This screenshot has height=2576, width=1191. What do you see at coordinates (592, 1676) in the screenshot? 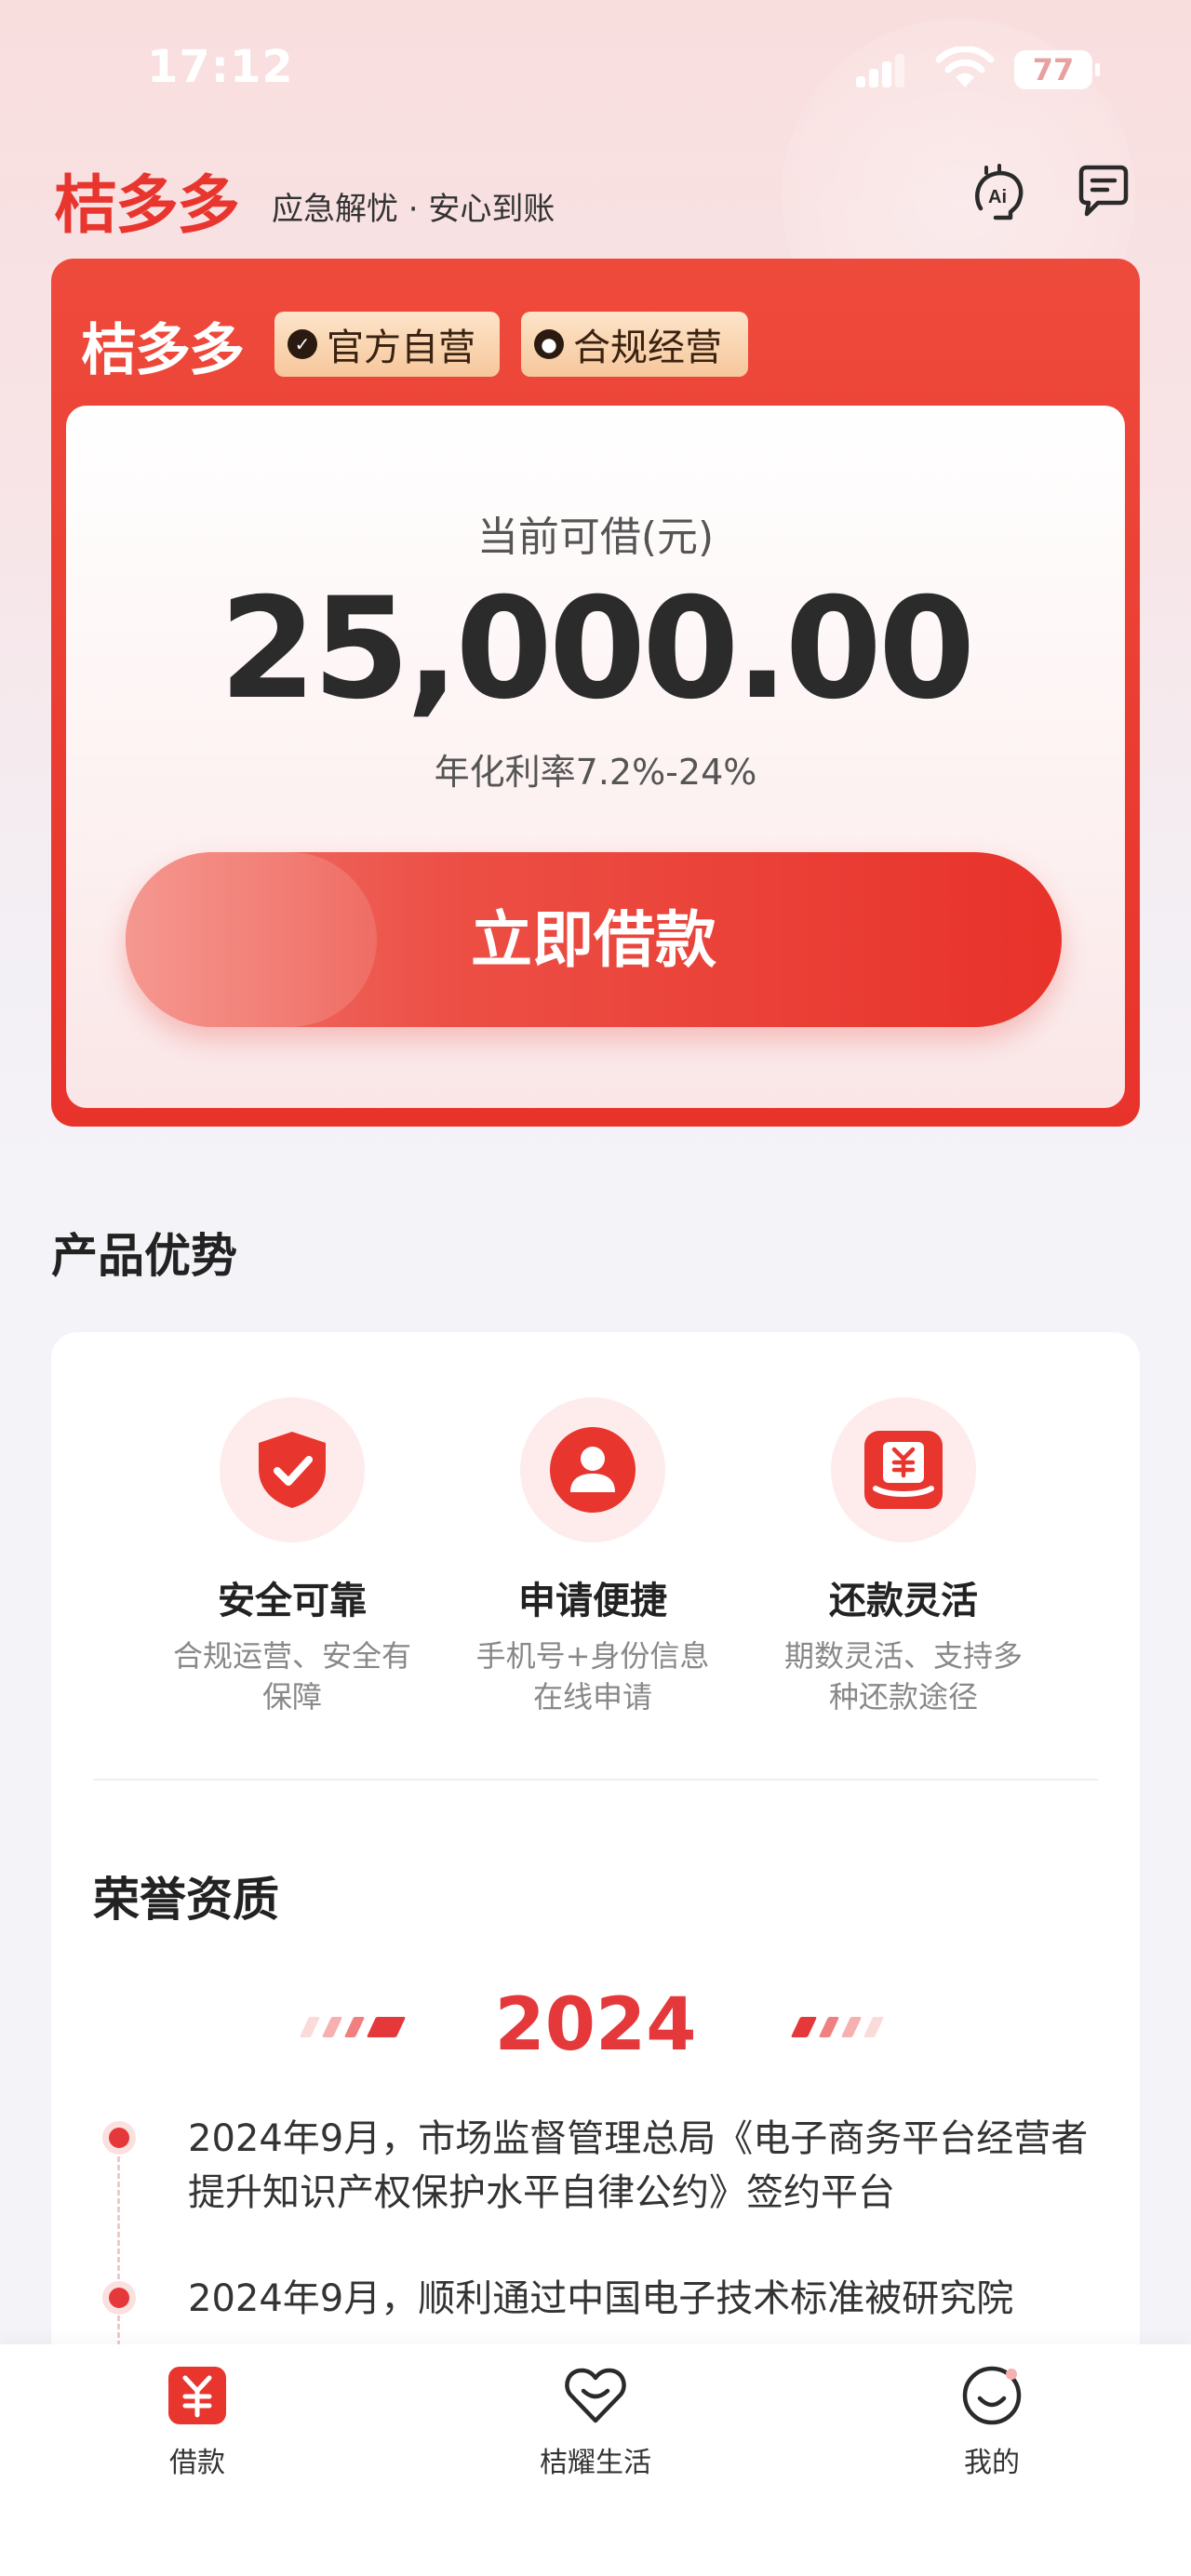
I see `feature-desc: 手机号+身份信息在线申请` at bounding box center [592, 1676].